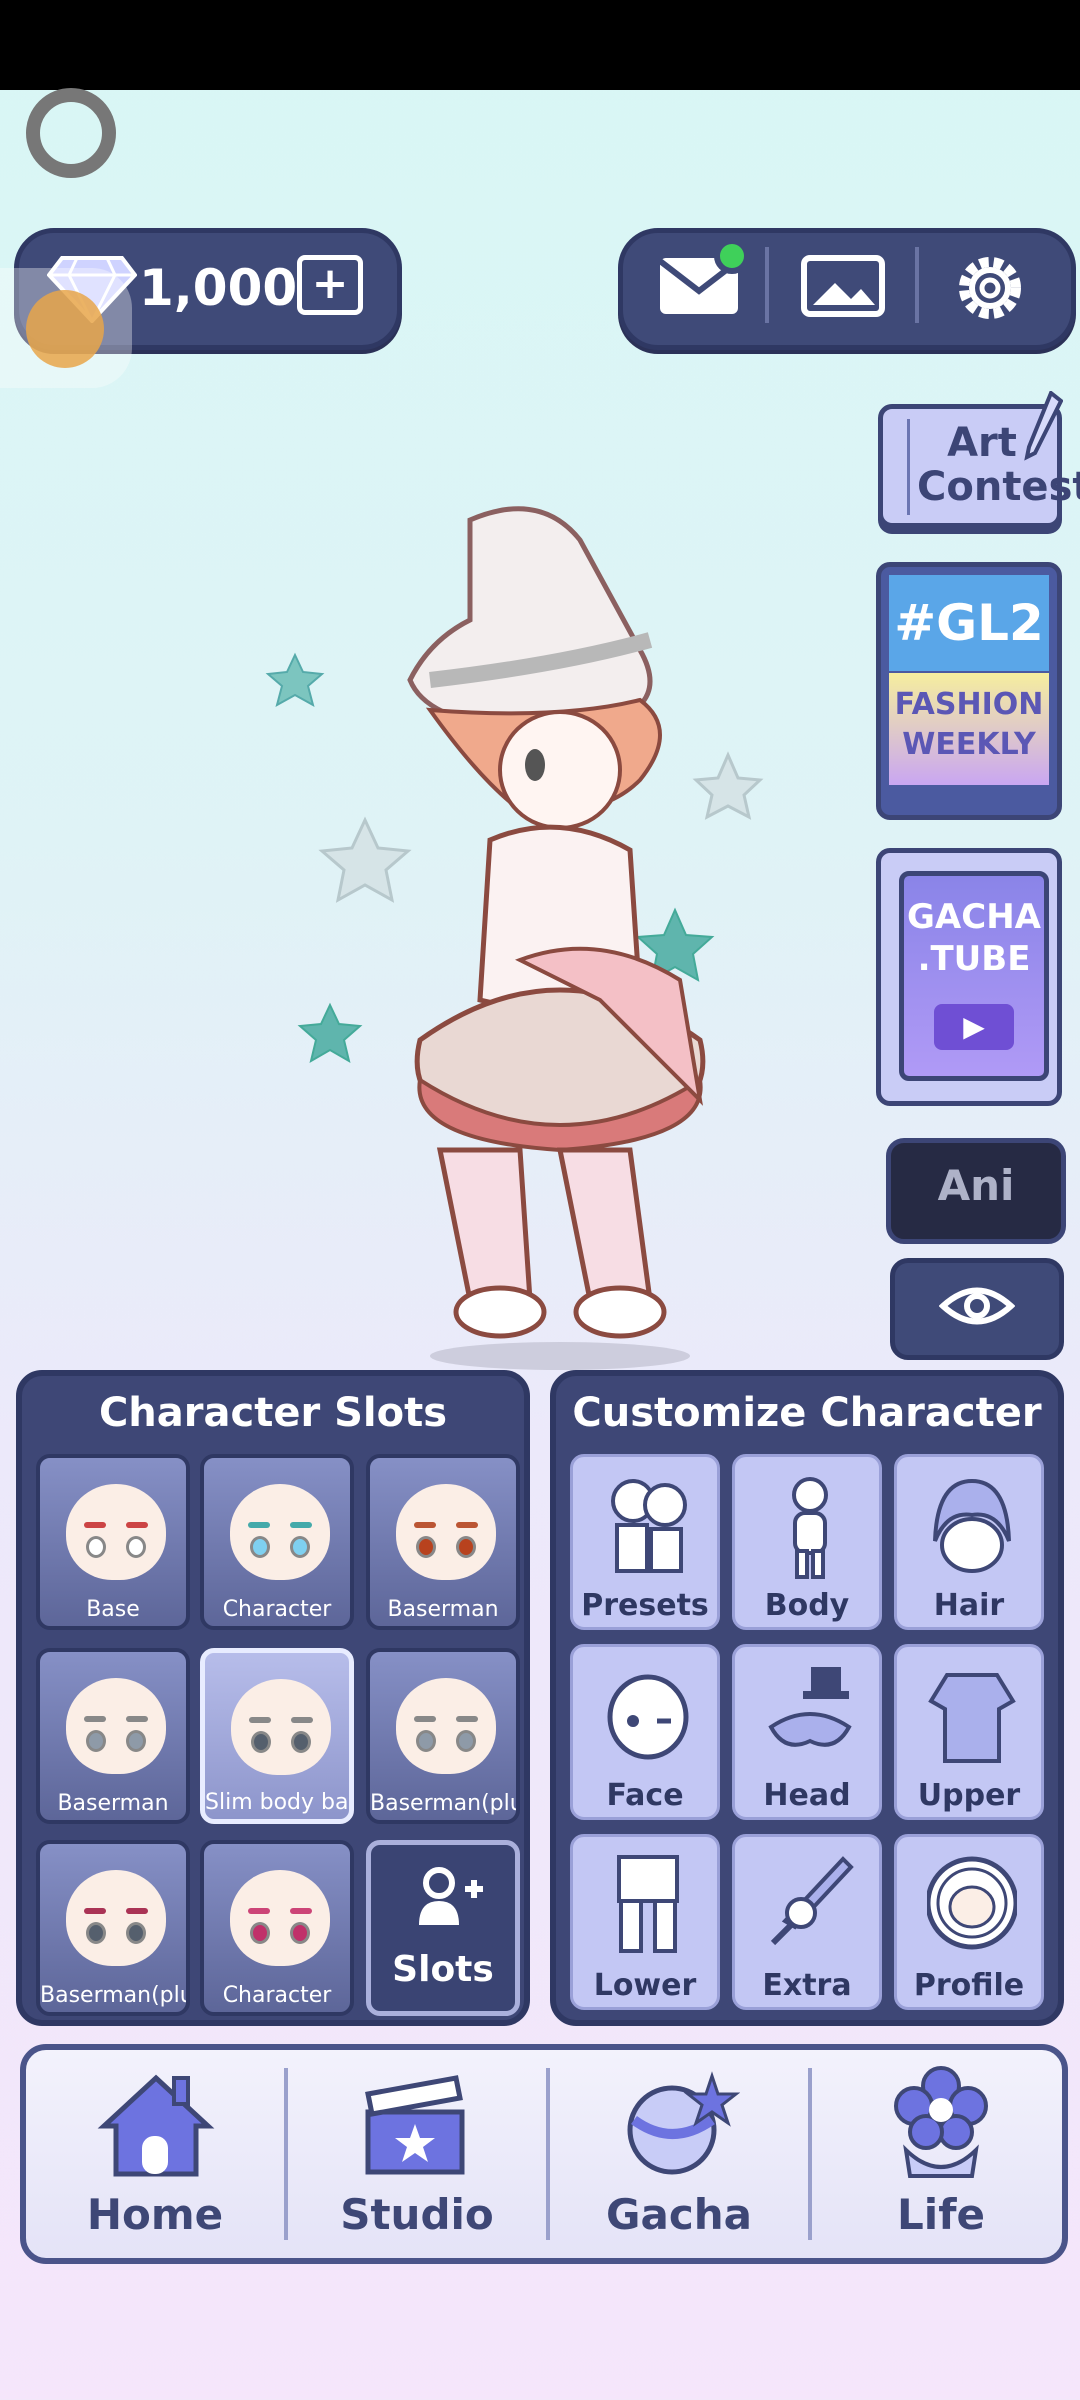 The width and height of the screenshot is (1080, 2400). I want to click on notification-dot, so click(732, 256).